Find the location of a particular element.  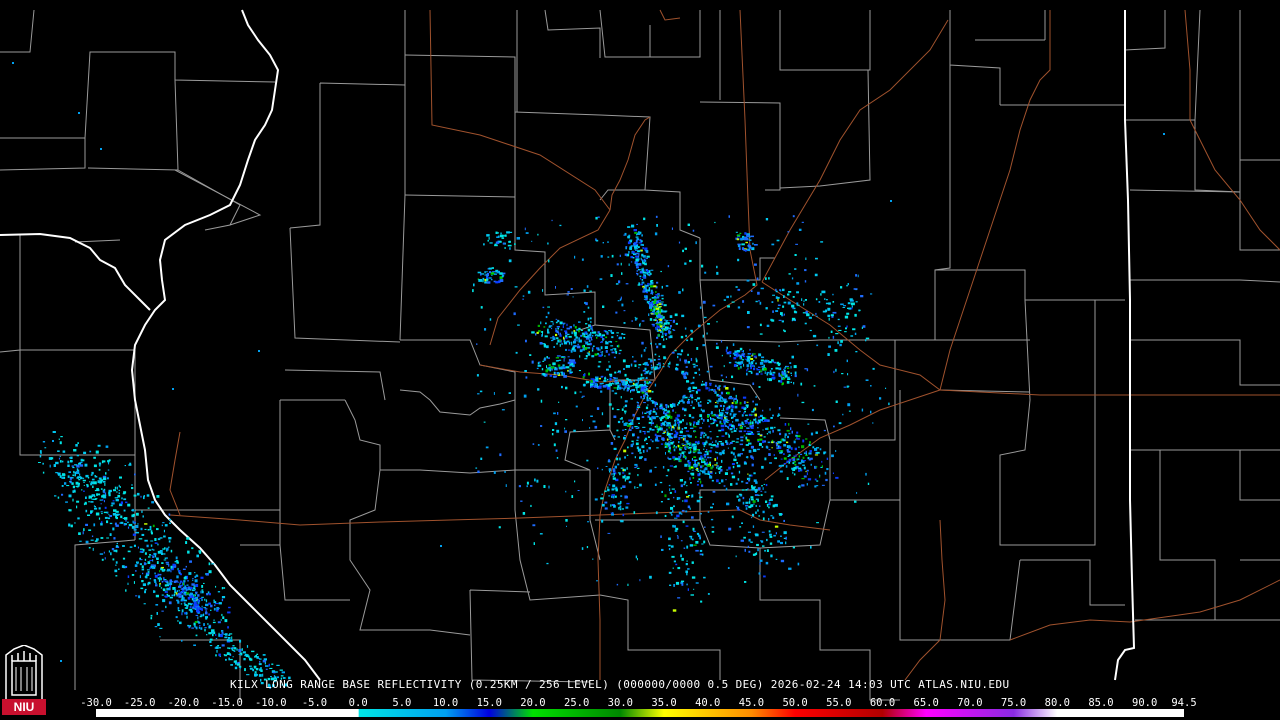

colorbar-tick-label: 15.0 is located at coordinates (489, 703).